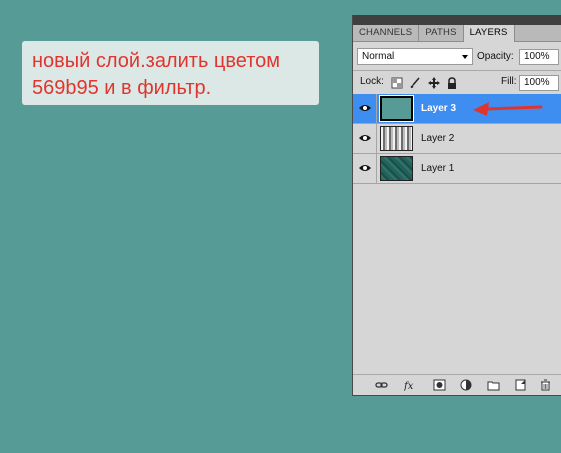 This screenshot has height=453, width=561. Describe the element at coordinates (396, 168) in the screenshot. I see `layer-1-thumbnail` at that location.